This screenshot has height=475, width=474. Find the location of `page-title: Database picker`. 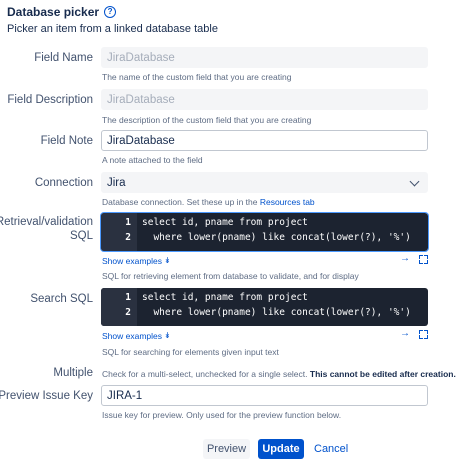

page-title: Database picker is located at coordinates (53, 12).